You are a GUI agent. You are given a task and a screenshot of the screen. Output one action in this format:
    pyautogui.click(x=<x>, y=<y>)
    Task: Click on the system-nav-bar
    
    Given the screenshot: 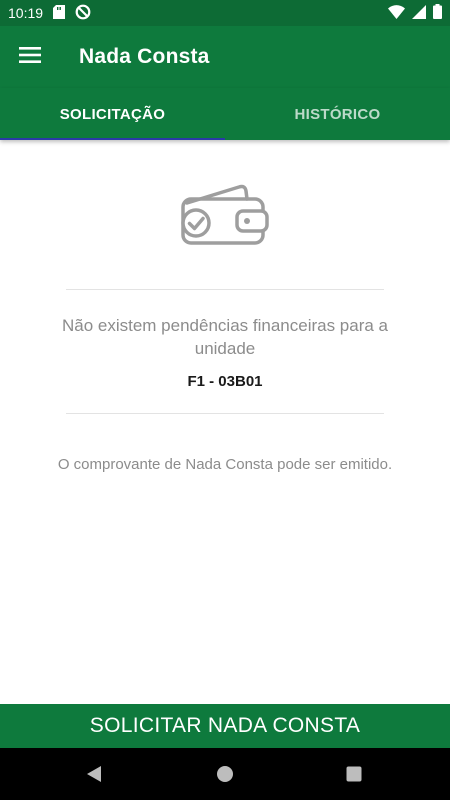 What is the action you would take?
    pyautogui.click(x=225, y=774)
    